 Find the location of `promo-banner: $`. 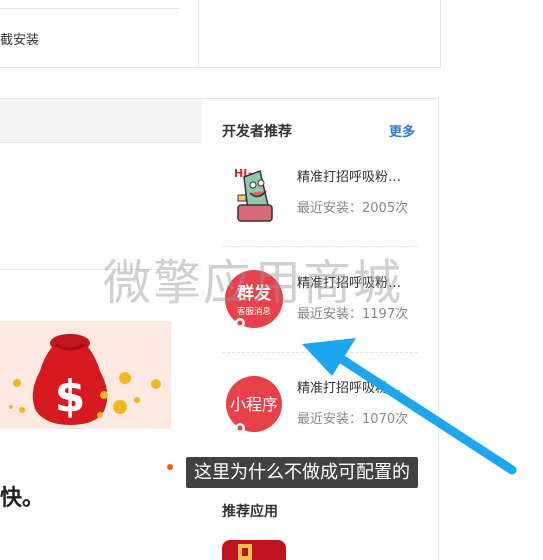

promo-banner: $ is located at coordinates (85, 375).